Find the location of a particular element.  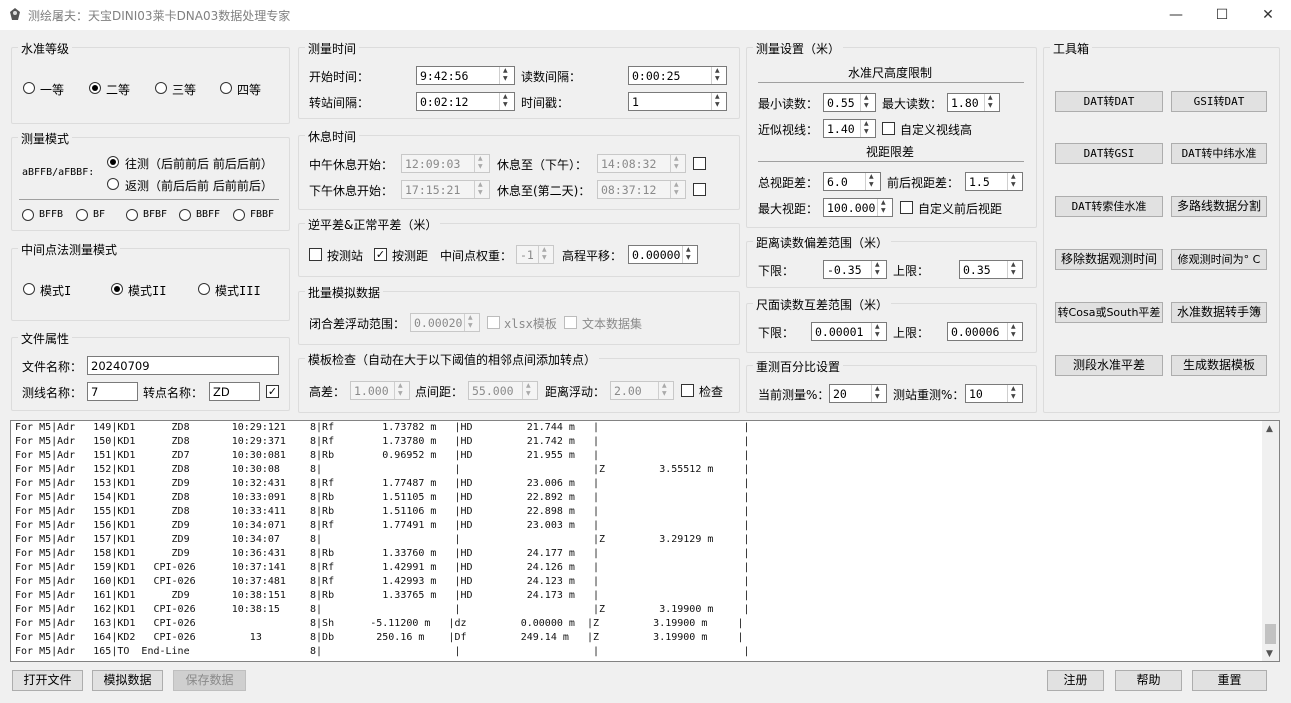

closure-spinner: 0.00020 is located at coordinates (445, 322).